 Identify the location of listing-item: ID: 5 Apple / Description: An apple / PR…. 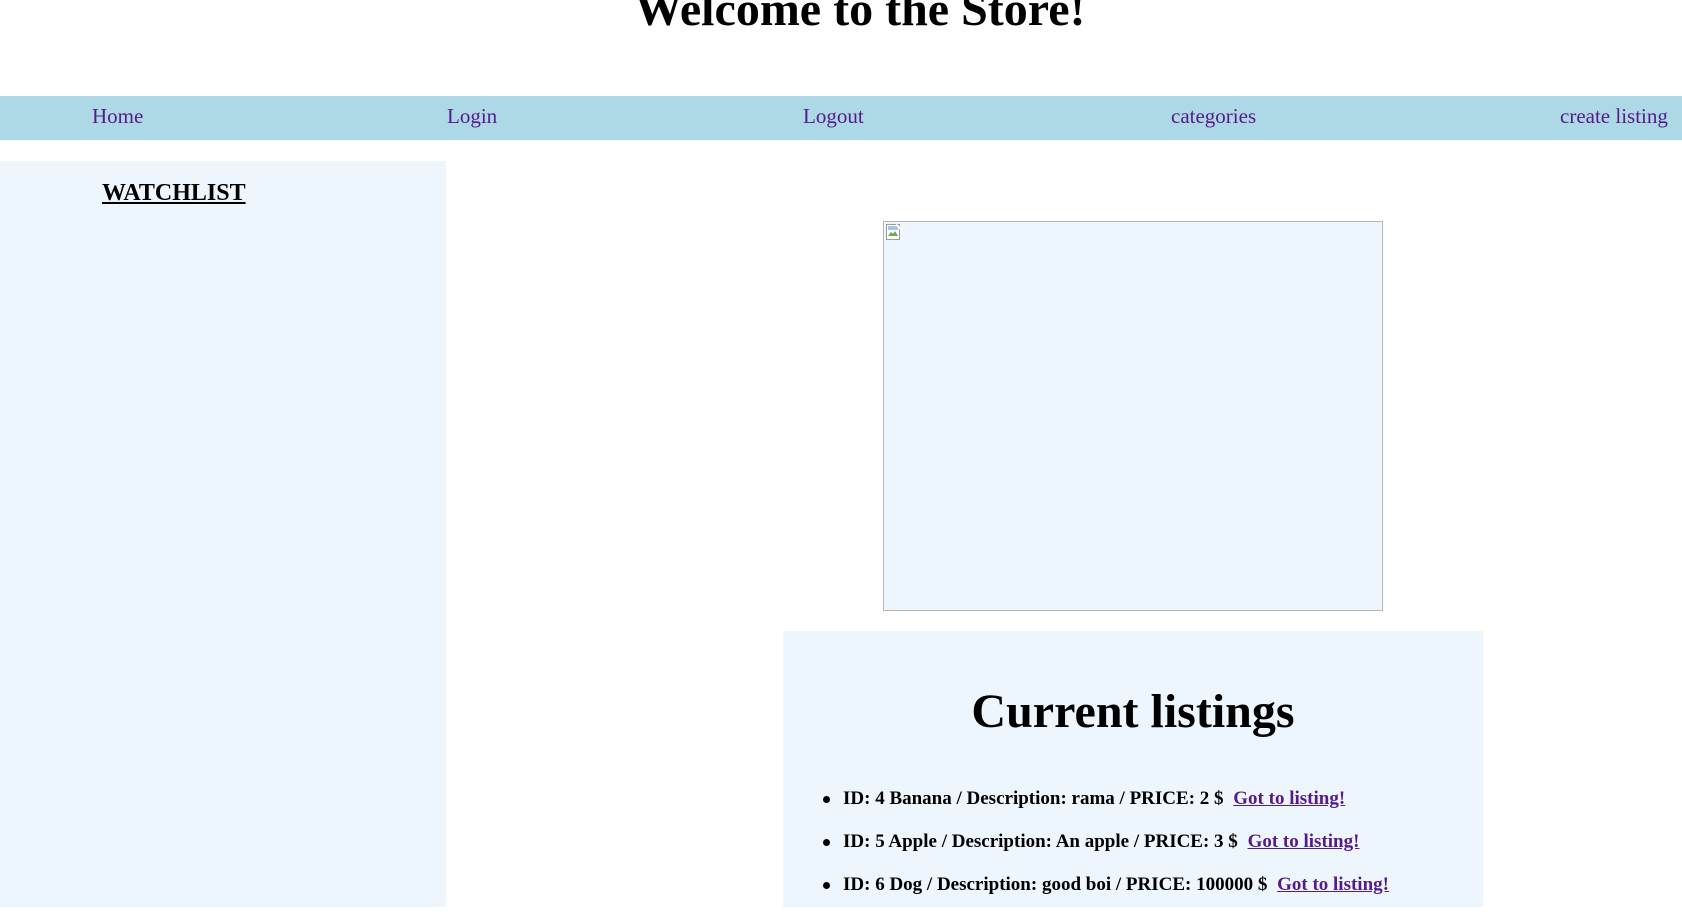
(1106, 852).